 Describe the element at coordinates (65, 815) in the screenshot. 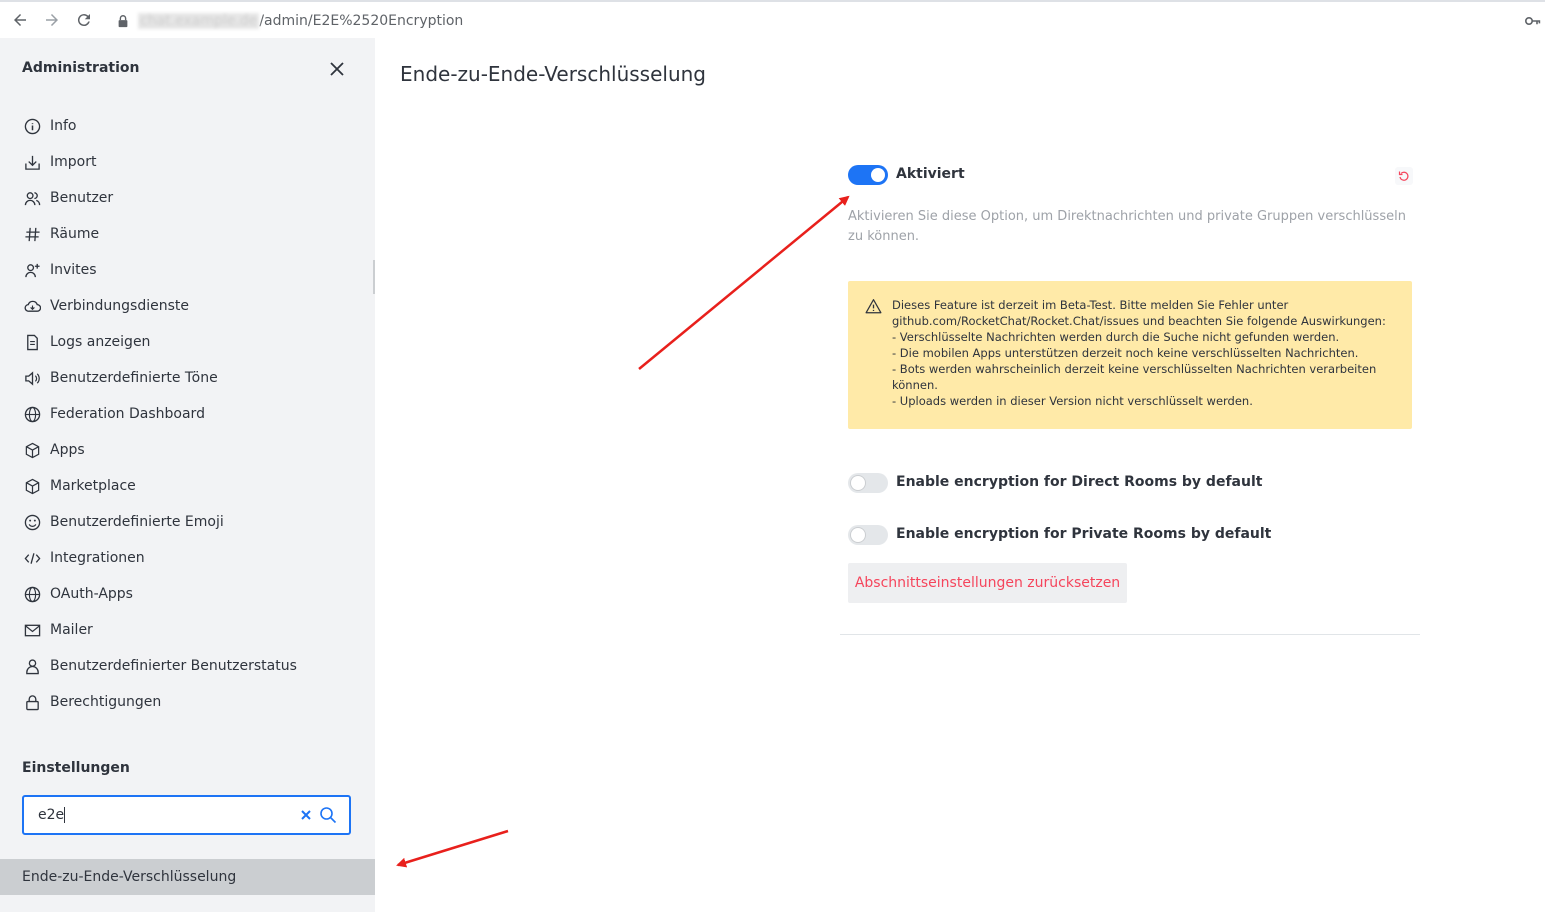

I see `text-caret` at that location.